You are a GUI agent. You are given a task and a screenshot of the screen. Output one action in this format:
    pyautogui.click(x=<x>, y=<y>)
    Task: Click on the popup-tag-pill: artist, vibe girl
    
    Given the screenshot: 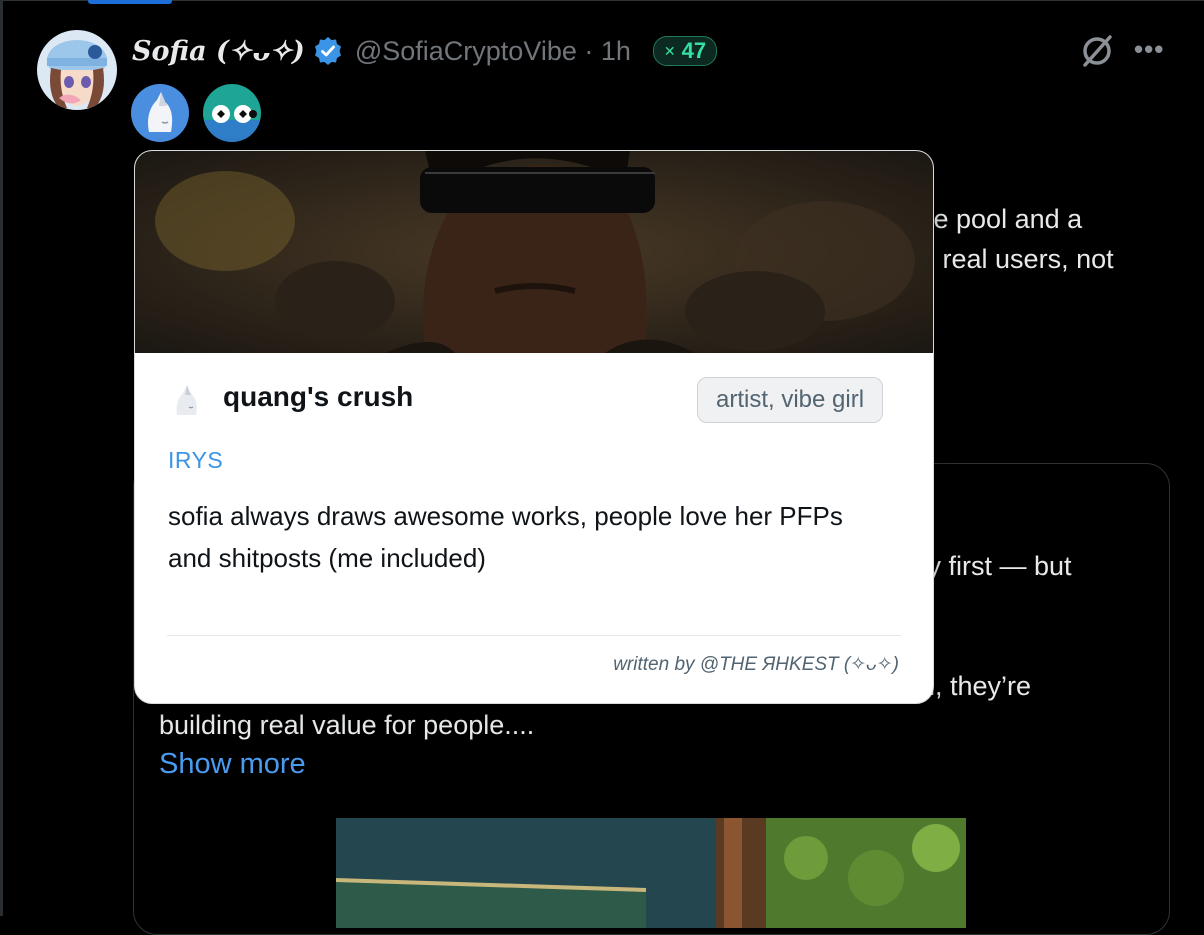 What is the action you would take?
    pyautogui.click(x=790, y=400)
    